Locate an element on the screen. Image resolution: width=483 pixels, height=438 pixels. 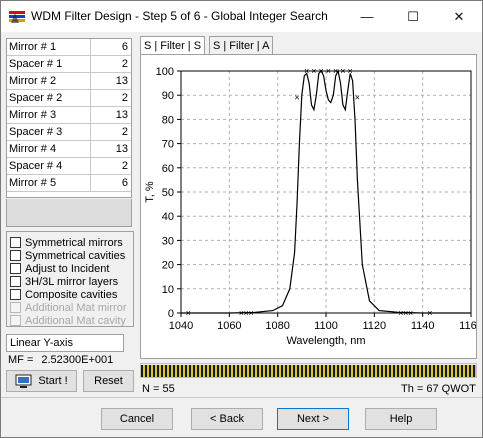
total-thickness: Th = 67 QWOT is located at coordinates (438, 389).